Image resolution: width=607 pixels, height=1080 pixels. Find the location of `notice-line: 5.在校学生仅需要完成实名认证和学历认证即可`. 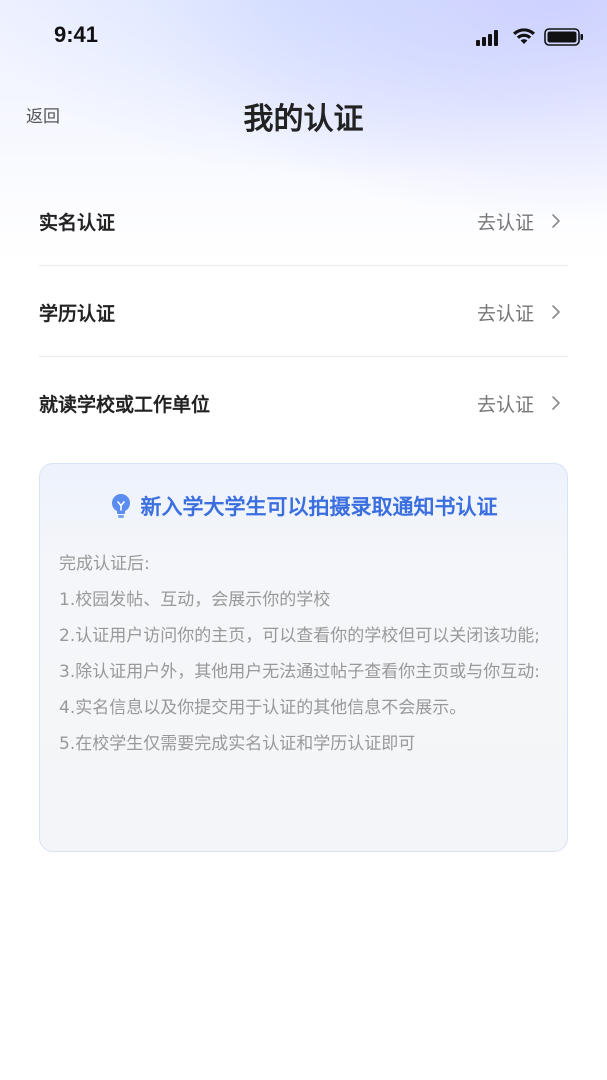

notice-line: 5.在校学生仅需要完成实名认证和学历认证即可 is located at coordinates (237, 744).